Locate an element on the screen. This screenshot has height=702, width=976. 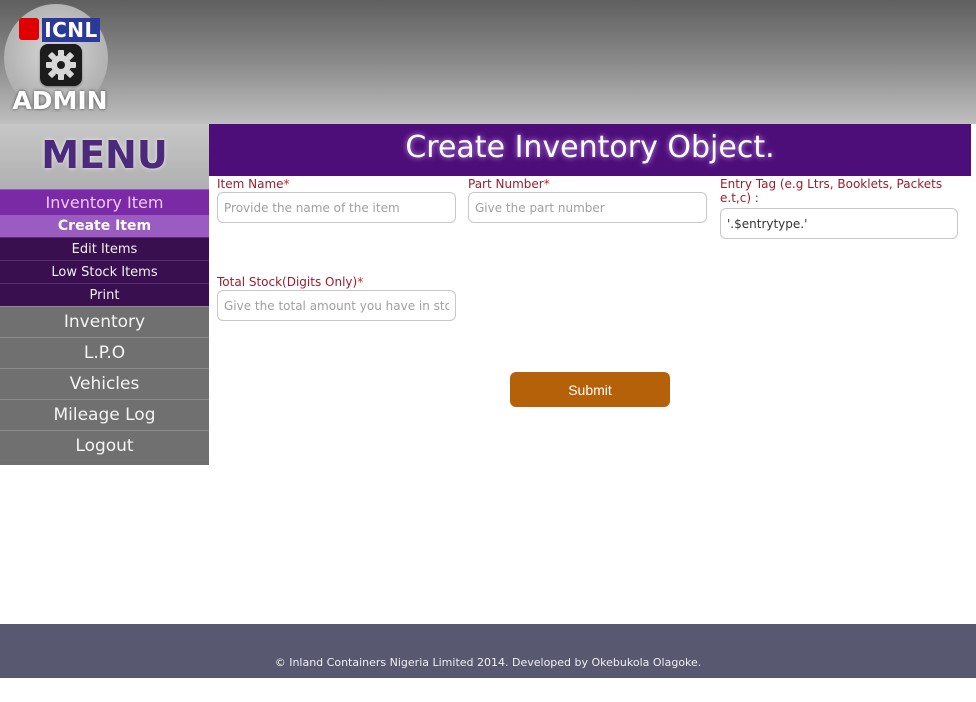
part-number-label-text: Part Number is located at coordinates (506, 184).